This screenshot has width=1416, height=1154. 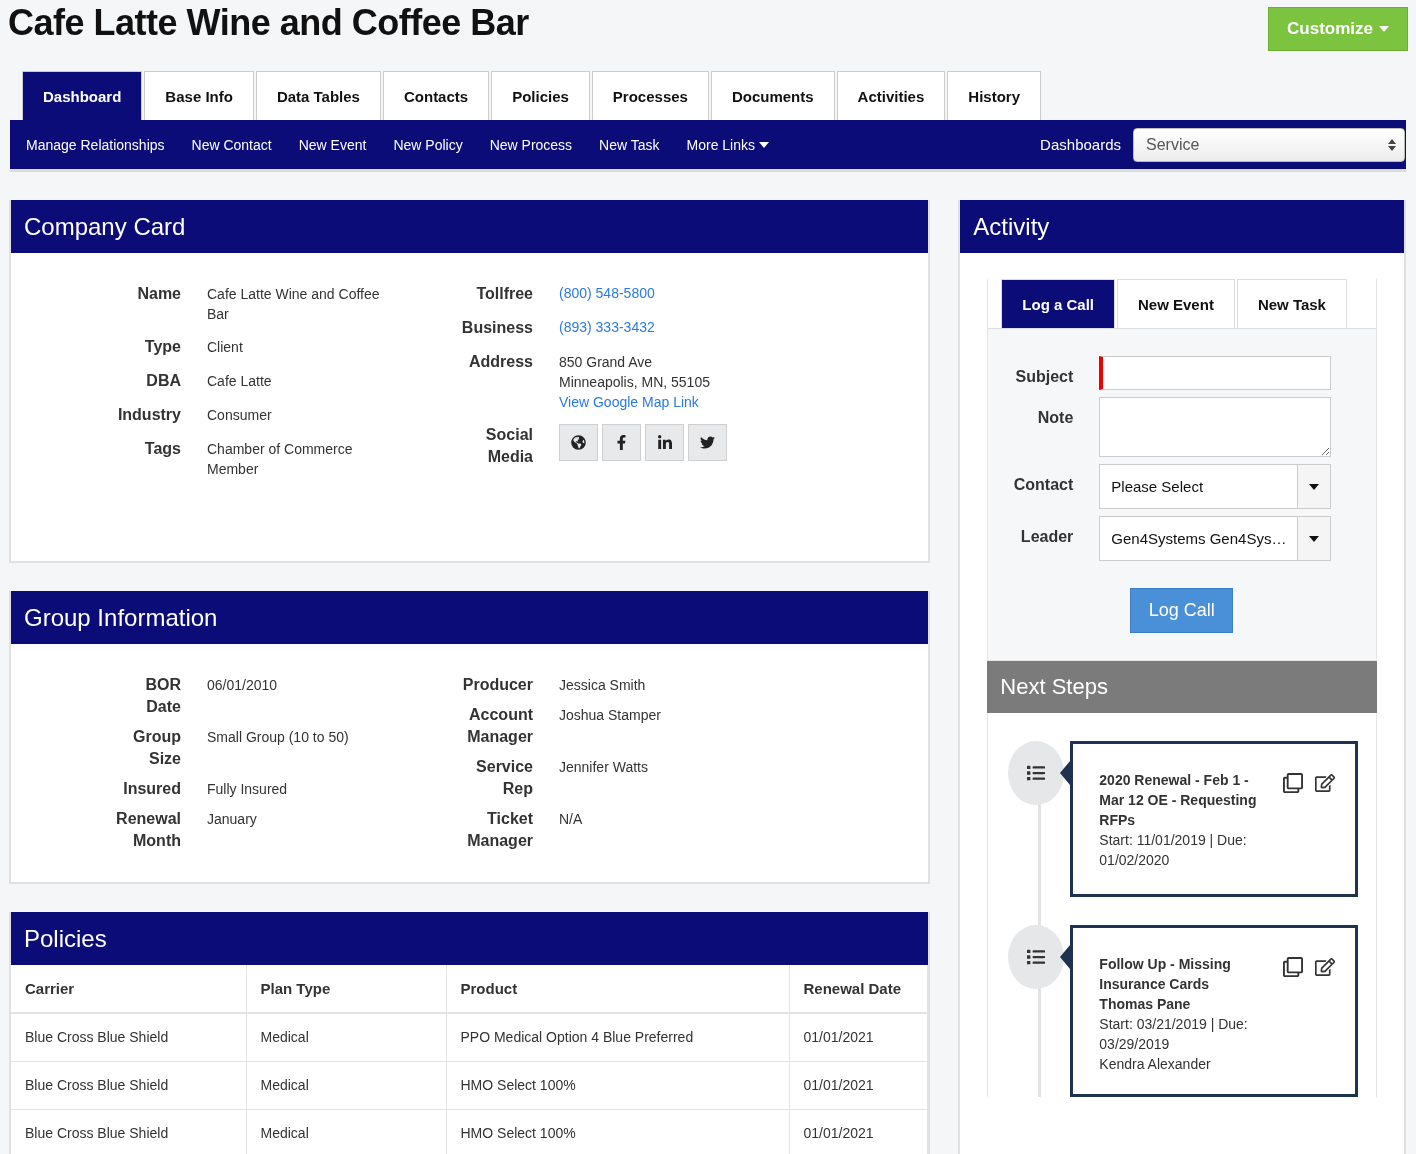 I want to click on nav-tab: Processes, so click(x=650, y=95).